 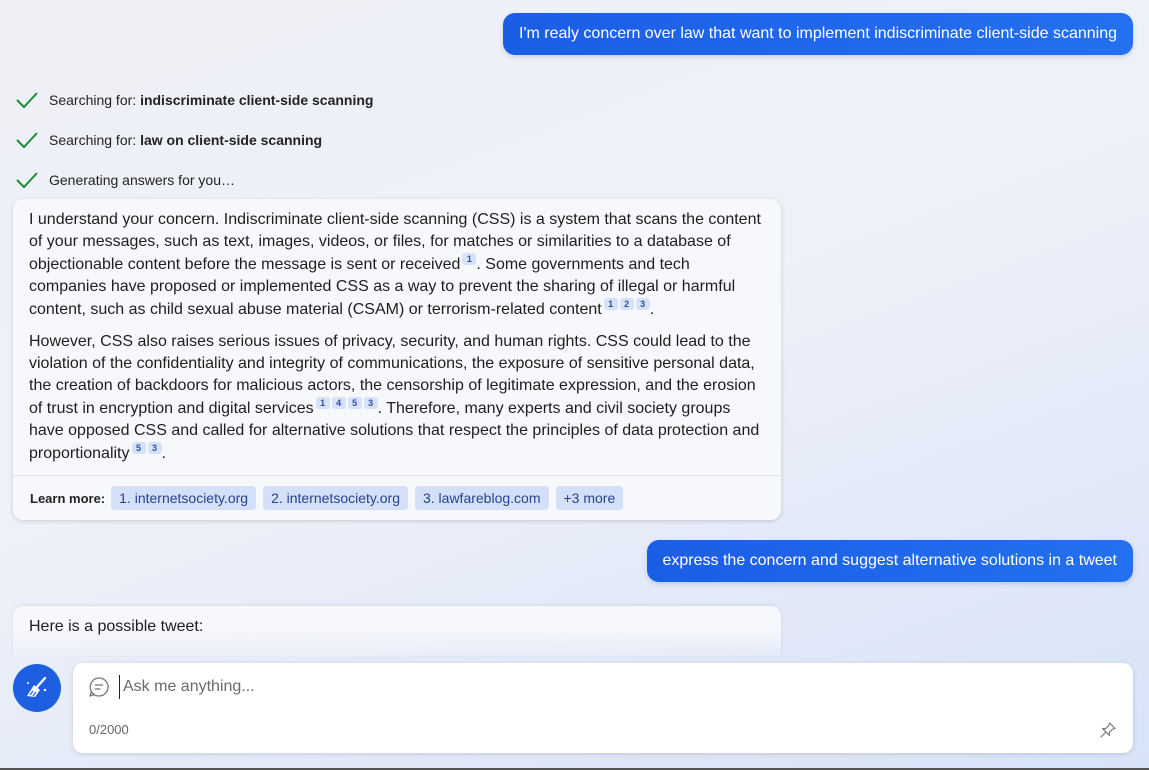 I want to click on citation-2: 2, so click(x=626, y=304).